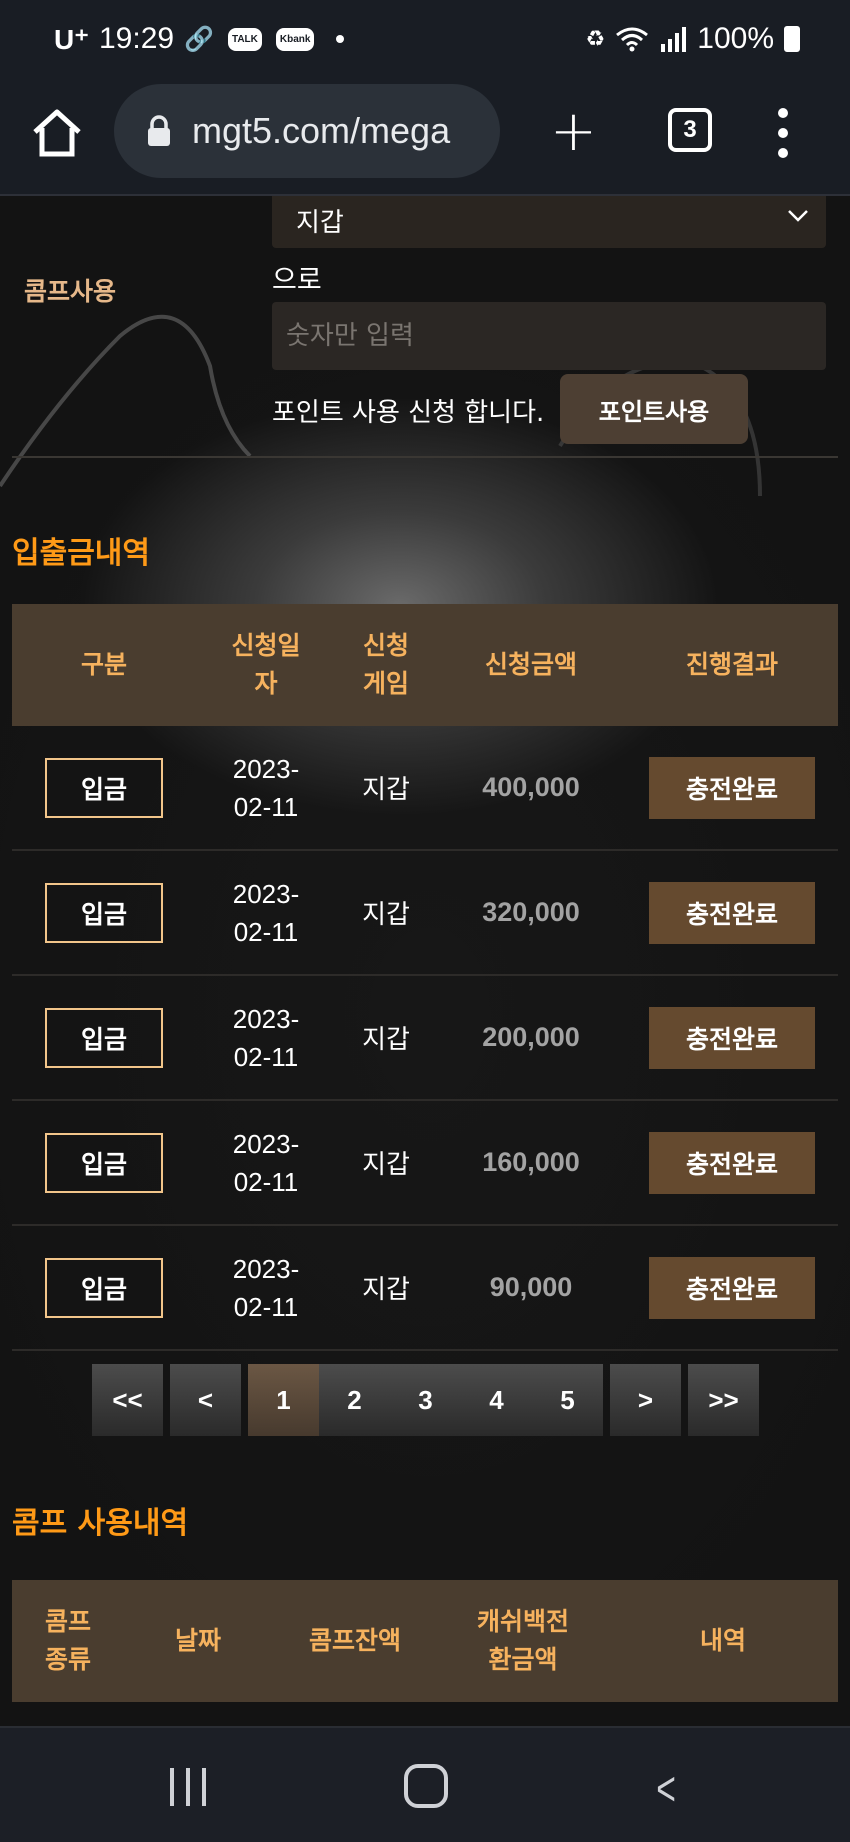 The width and height of the screenshot is (850, 1842). I want to click on section-divider, so click(425, 457).